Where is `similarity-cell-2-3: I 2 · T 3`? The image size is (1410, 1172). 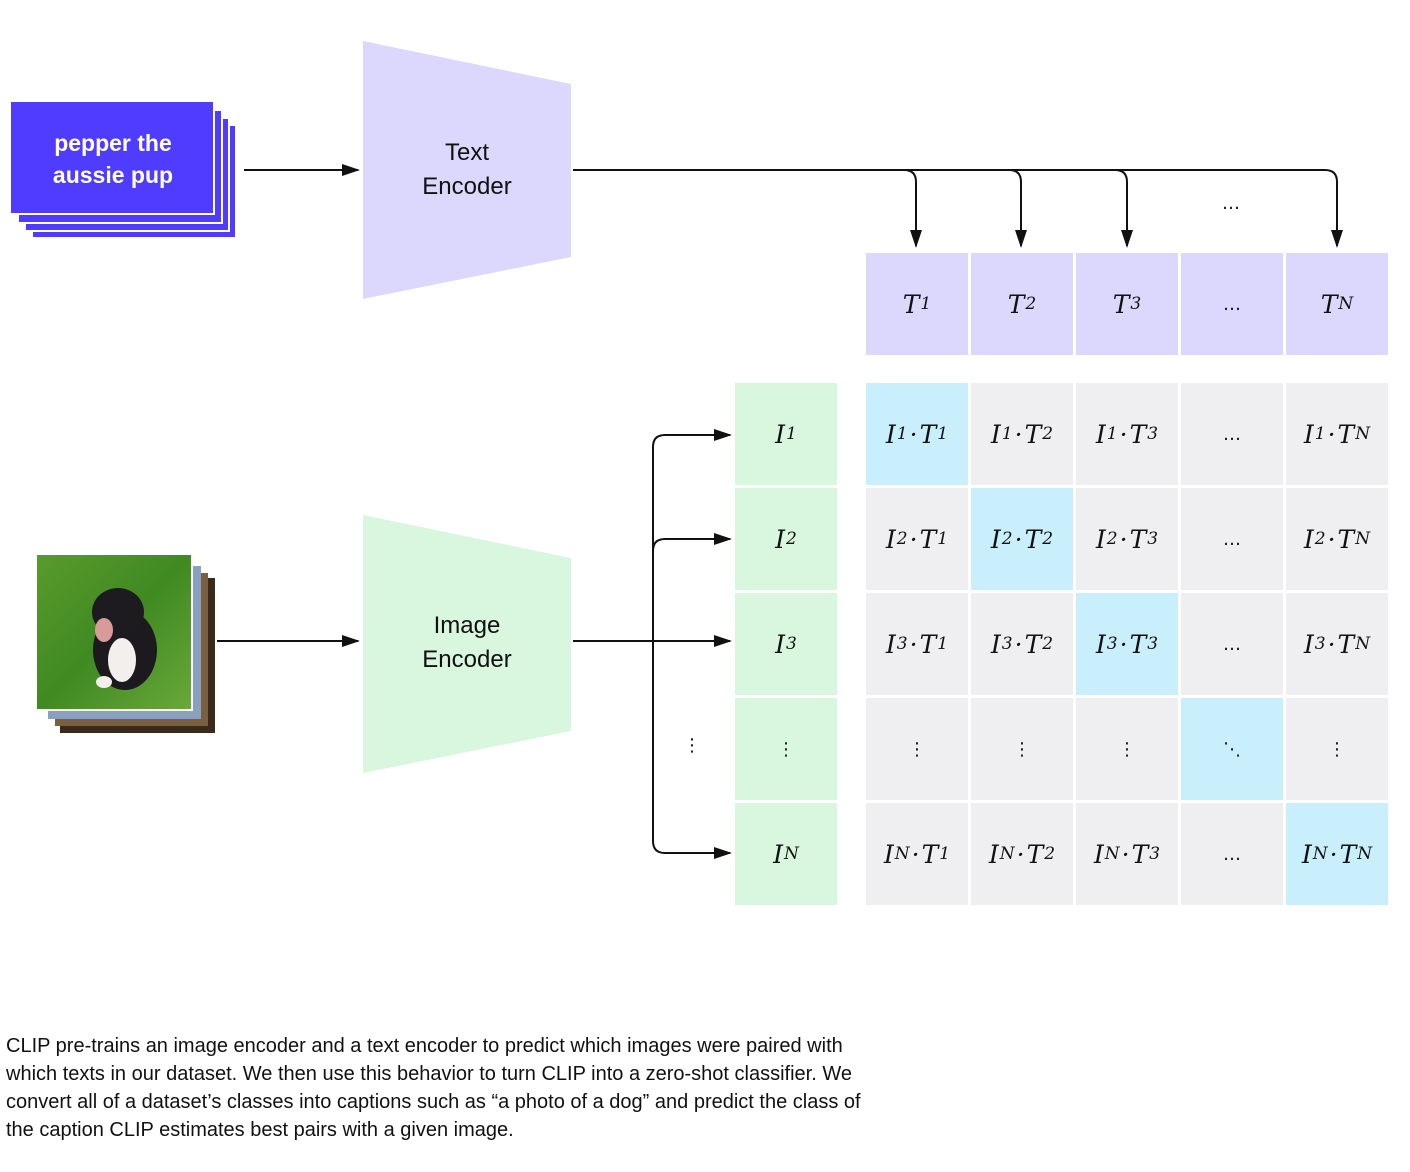
similarity-cell-2-3: I 2 · T 3 is located at coordinates (1127, 539).